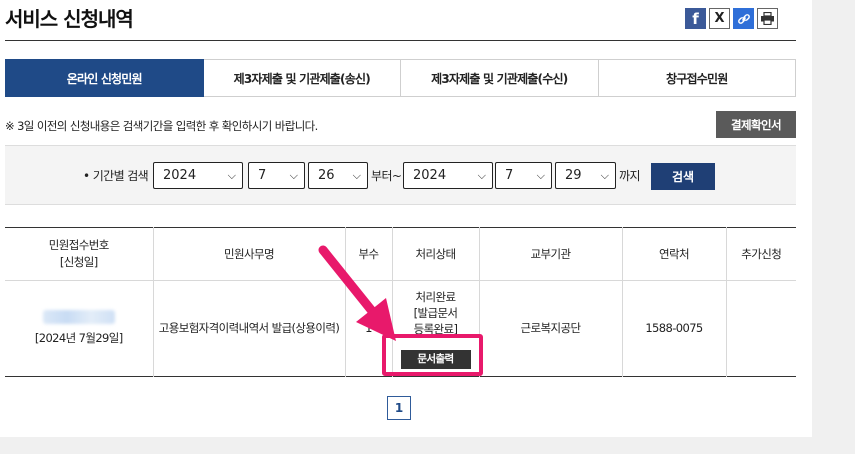  I want to click on status-line2: [발급문서, so click(435, 313).